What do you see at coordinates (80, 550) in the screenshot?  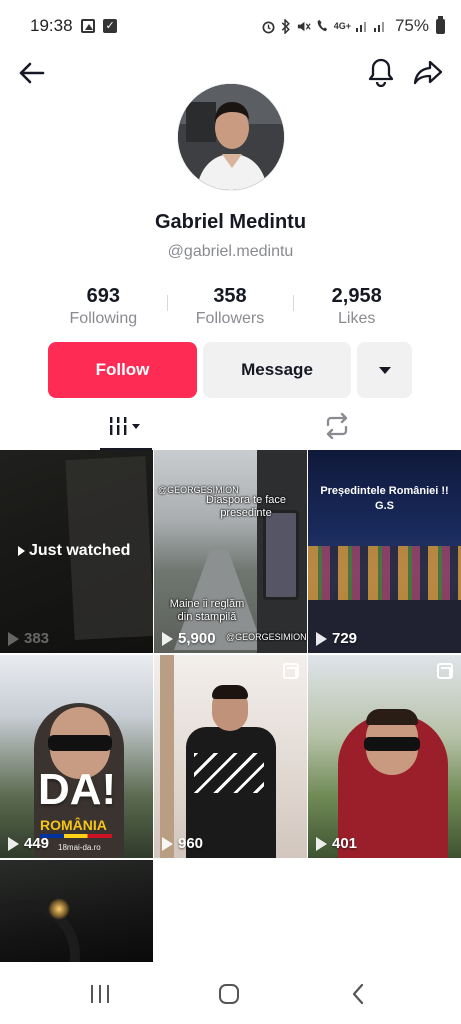 I see `just-watched-text: Just watched` at bounding box center [80, 550].